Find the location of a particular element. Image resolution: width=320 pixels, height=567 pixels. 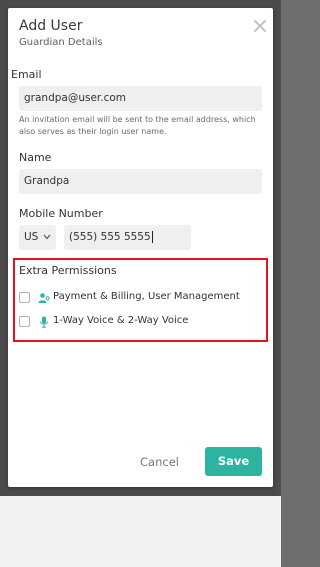

mobile-number-field: (555) 555 5555 is located at coordinates (127, 237).